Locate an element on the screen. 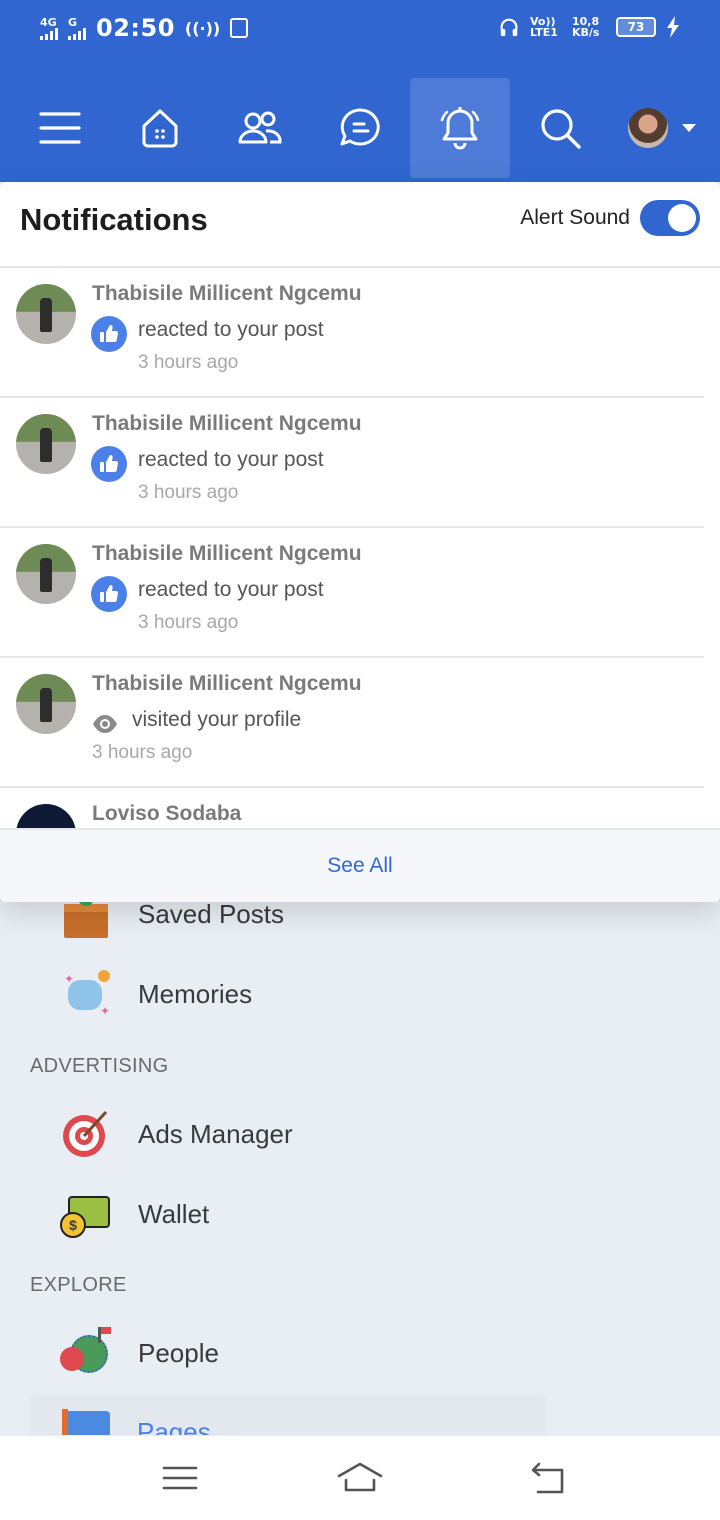 The width and height of the screenshot is (720, 1520). menu-button is located at coordinates (60, 128).